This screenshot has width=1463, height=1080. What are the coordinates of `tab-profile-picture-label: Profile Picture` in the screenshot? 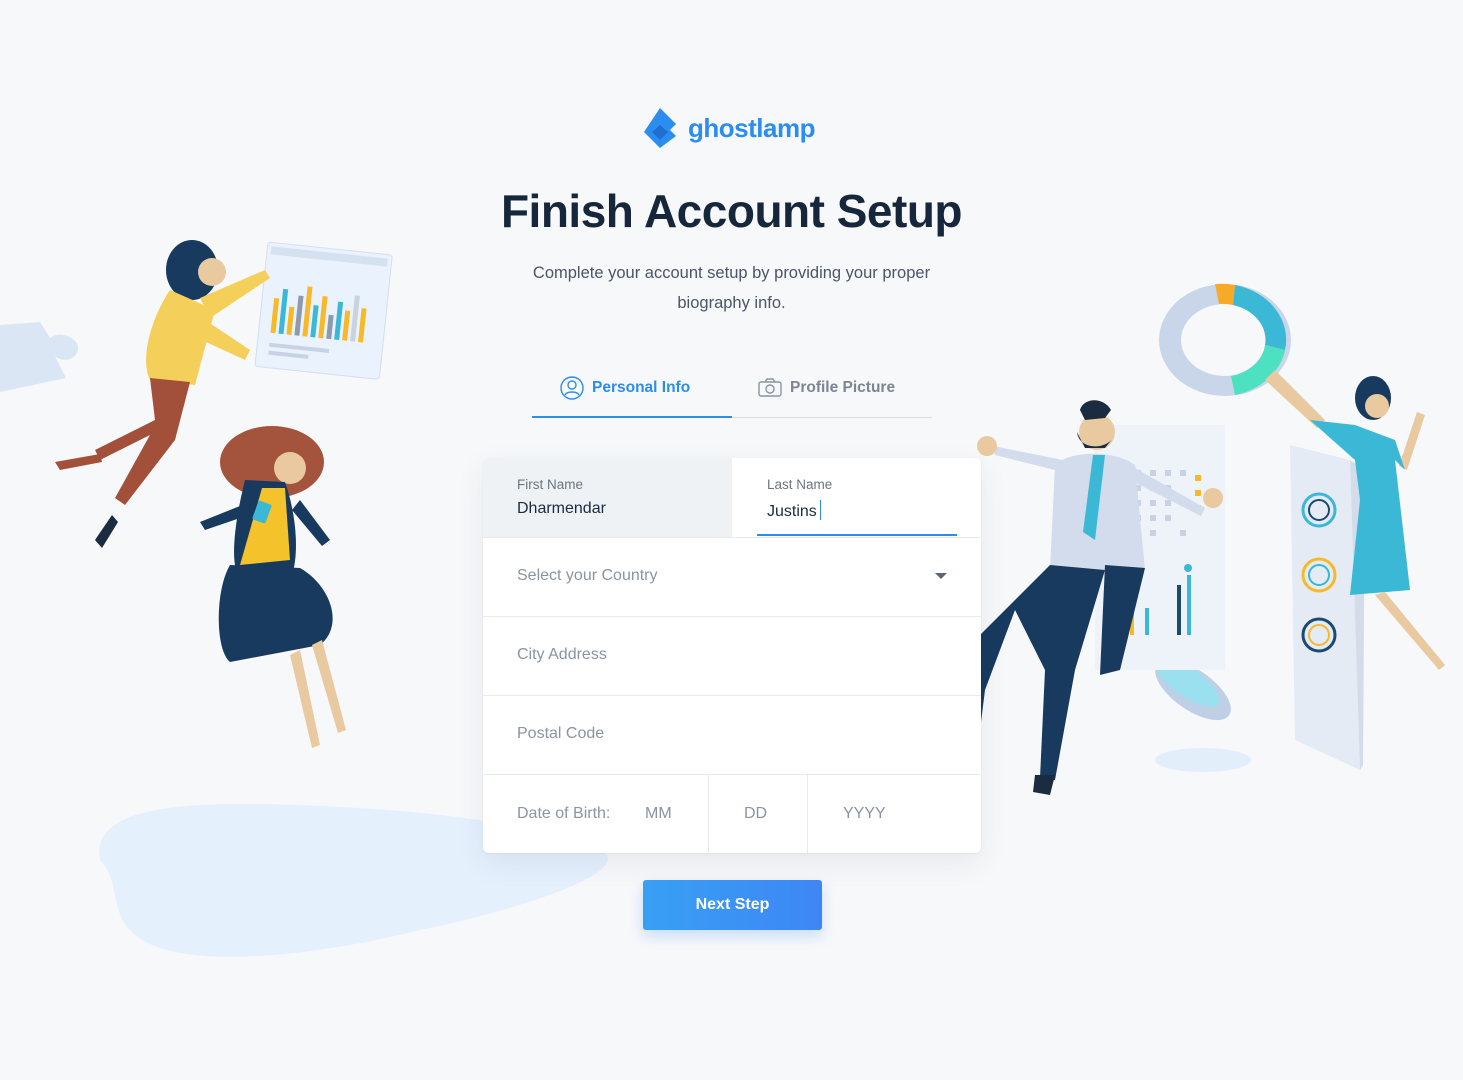 It's located at (843, 387).